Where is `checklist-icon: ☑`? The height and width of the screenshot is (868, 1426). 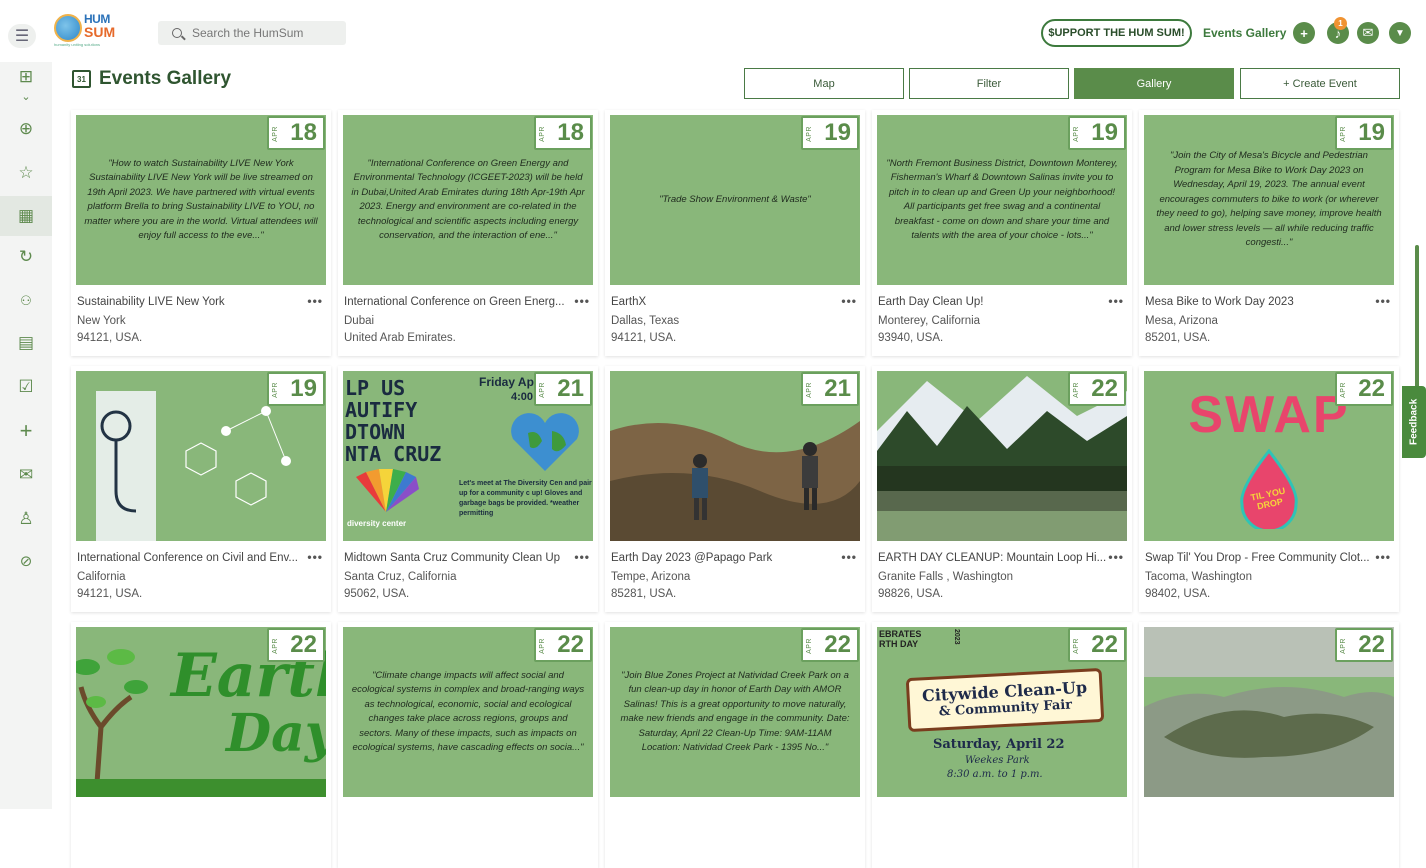 checklist-icon: ☑ is located at coordinates (26, 387).